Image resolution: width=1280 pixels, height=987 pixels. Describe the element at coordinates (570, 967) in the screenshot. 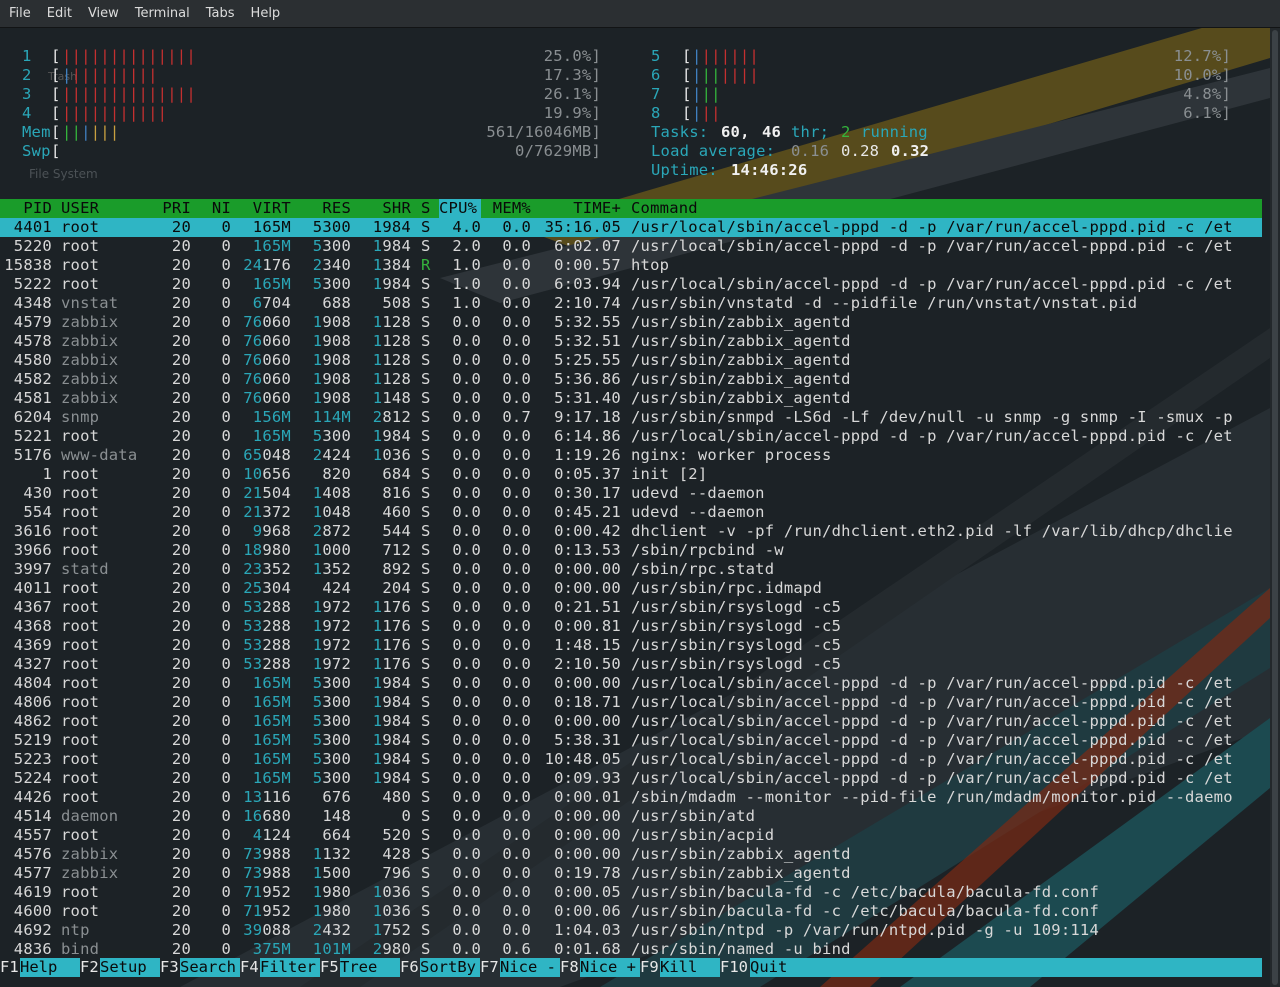

I see `fkey-f8: F8` at that location.